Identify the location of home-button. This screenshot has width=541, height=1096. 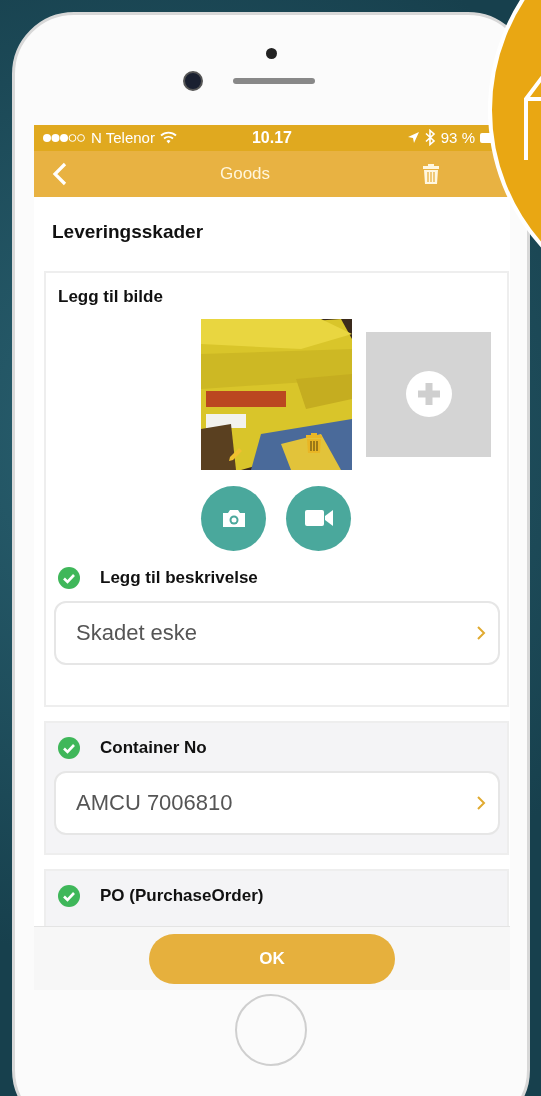
(271, 1030).